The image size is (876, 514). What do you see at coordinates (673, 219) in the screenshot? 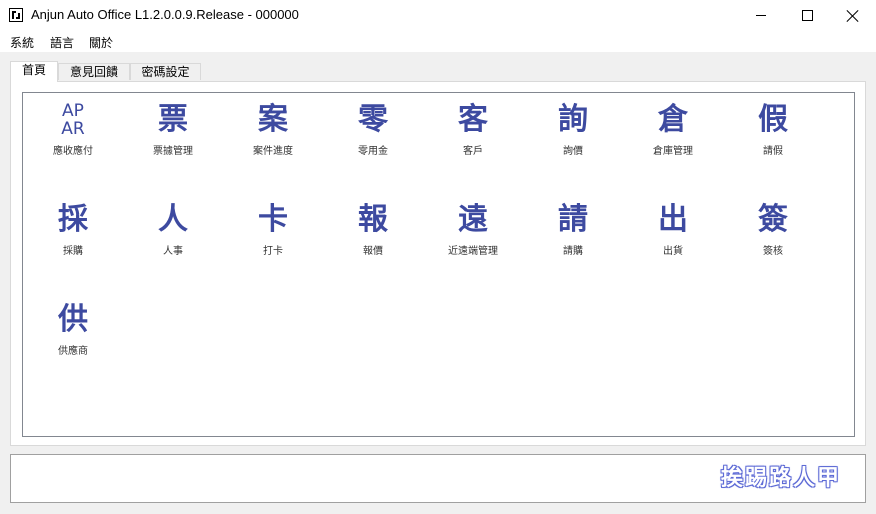
I see `shipping-icon: 出` at bounding box center [673, 219].